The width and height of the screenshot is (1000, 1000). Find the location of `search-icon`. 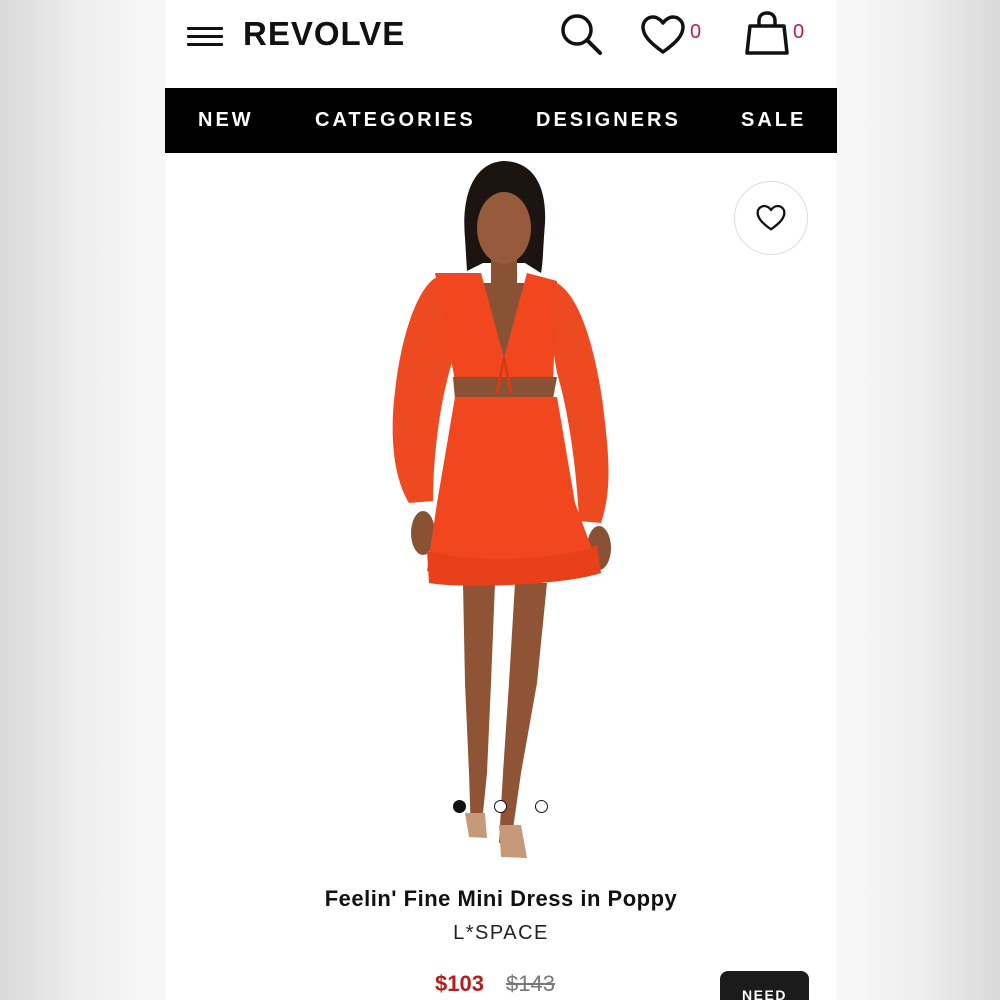

search-icon is located at coordinates (581, 34).